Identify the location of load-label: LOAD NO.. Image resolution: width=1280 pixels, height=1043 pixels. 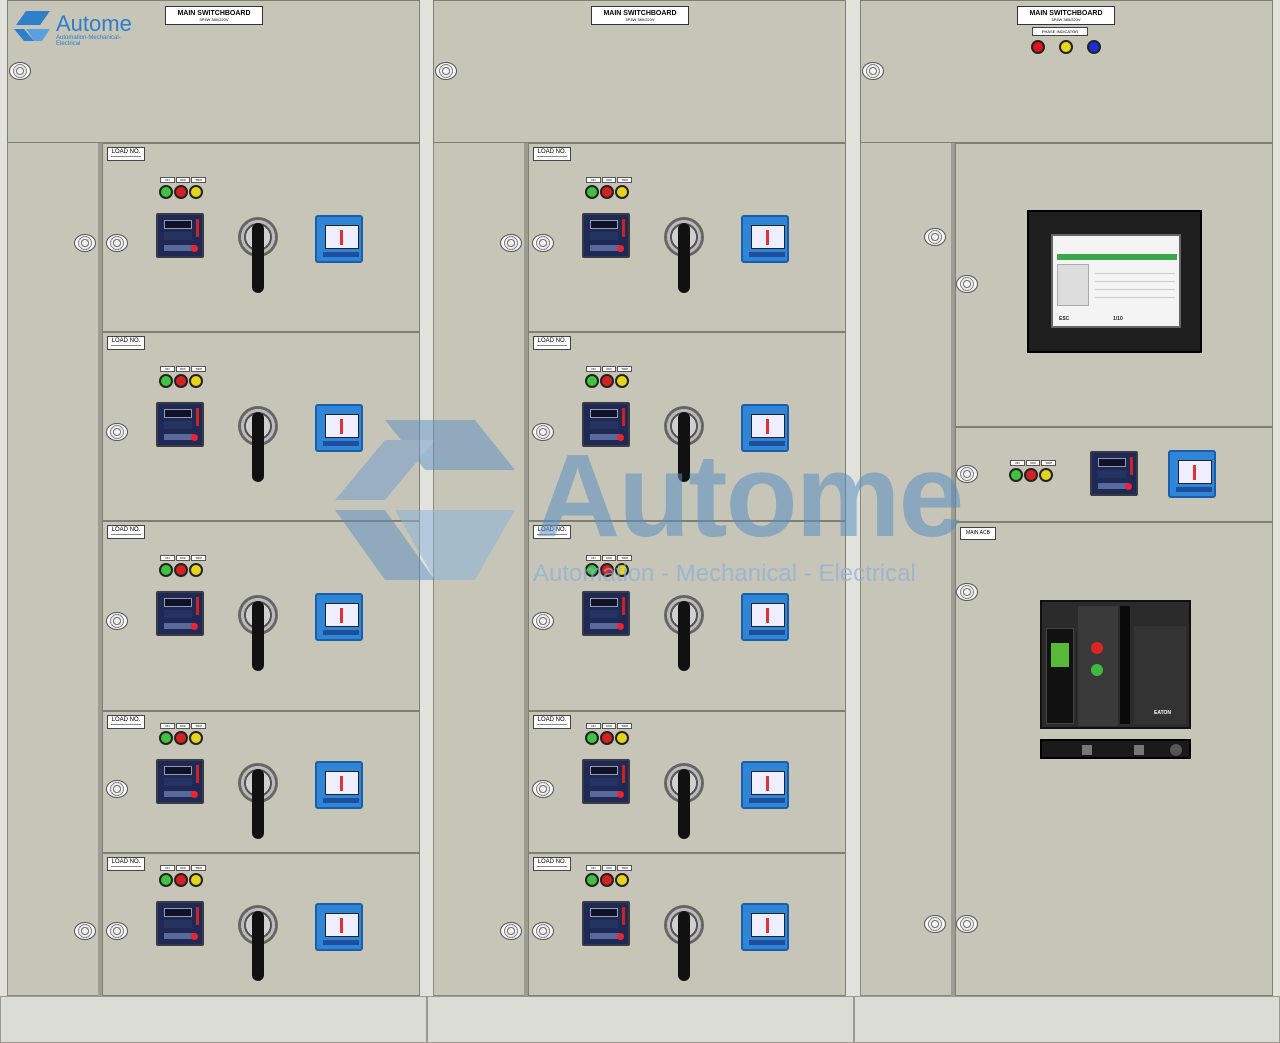
(126, 864).